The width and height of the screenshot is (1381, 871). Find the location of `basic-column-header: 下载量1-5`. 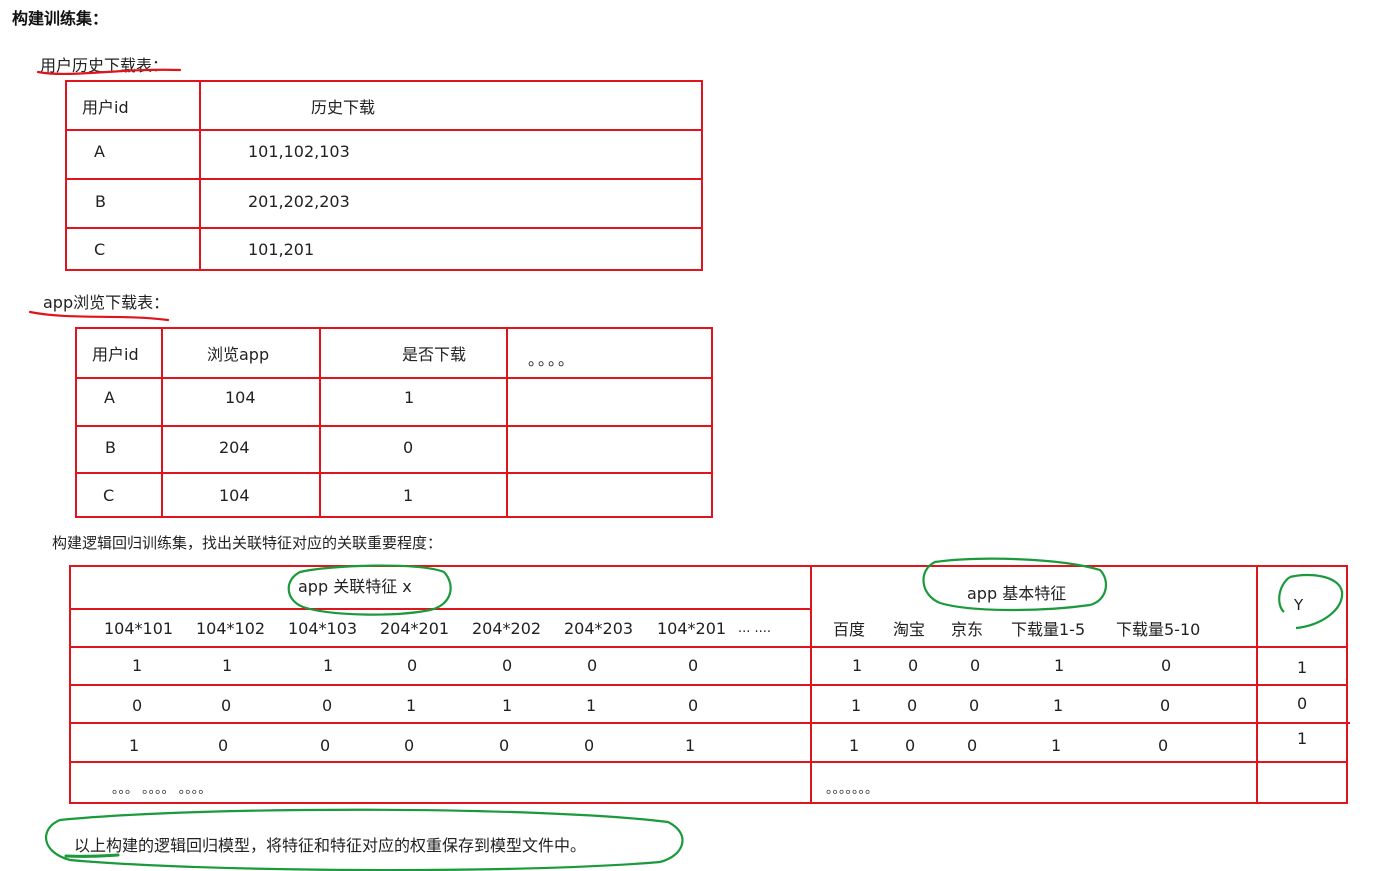

basic-column-header: 下载量1-5 is located at coordinates (1048, 629).